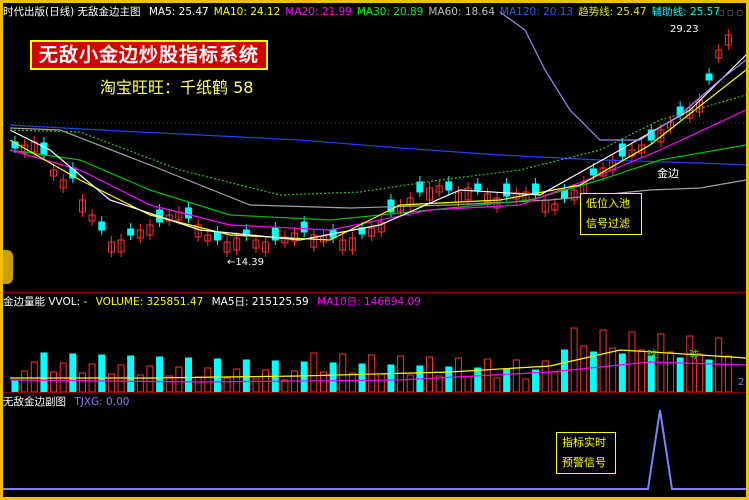  I want to click on side-tab-arrow-icon, so click(8, 267).